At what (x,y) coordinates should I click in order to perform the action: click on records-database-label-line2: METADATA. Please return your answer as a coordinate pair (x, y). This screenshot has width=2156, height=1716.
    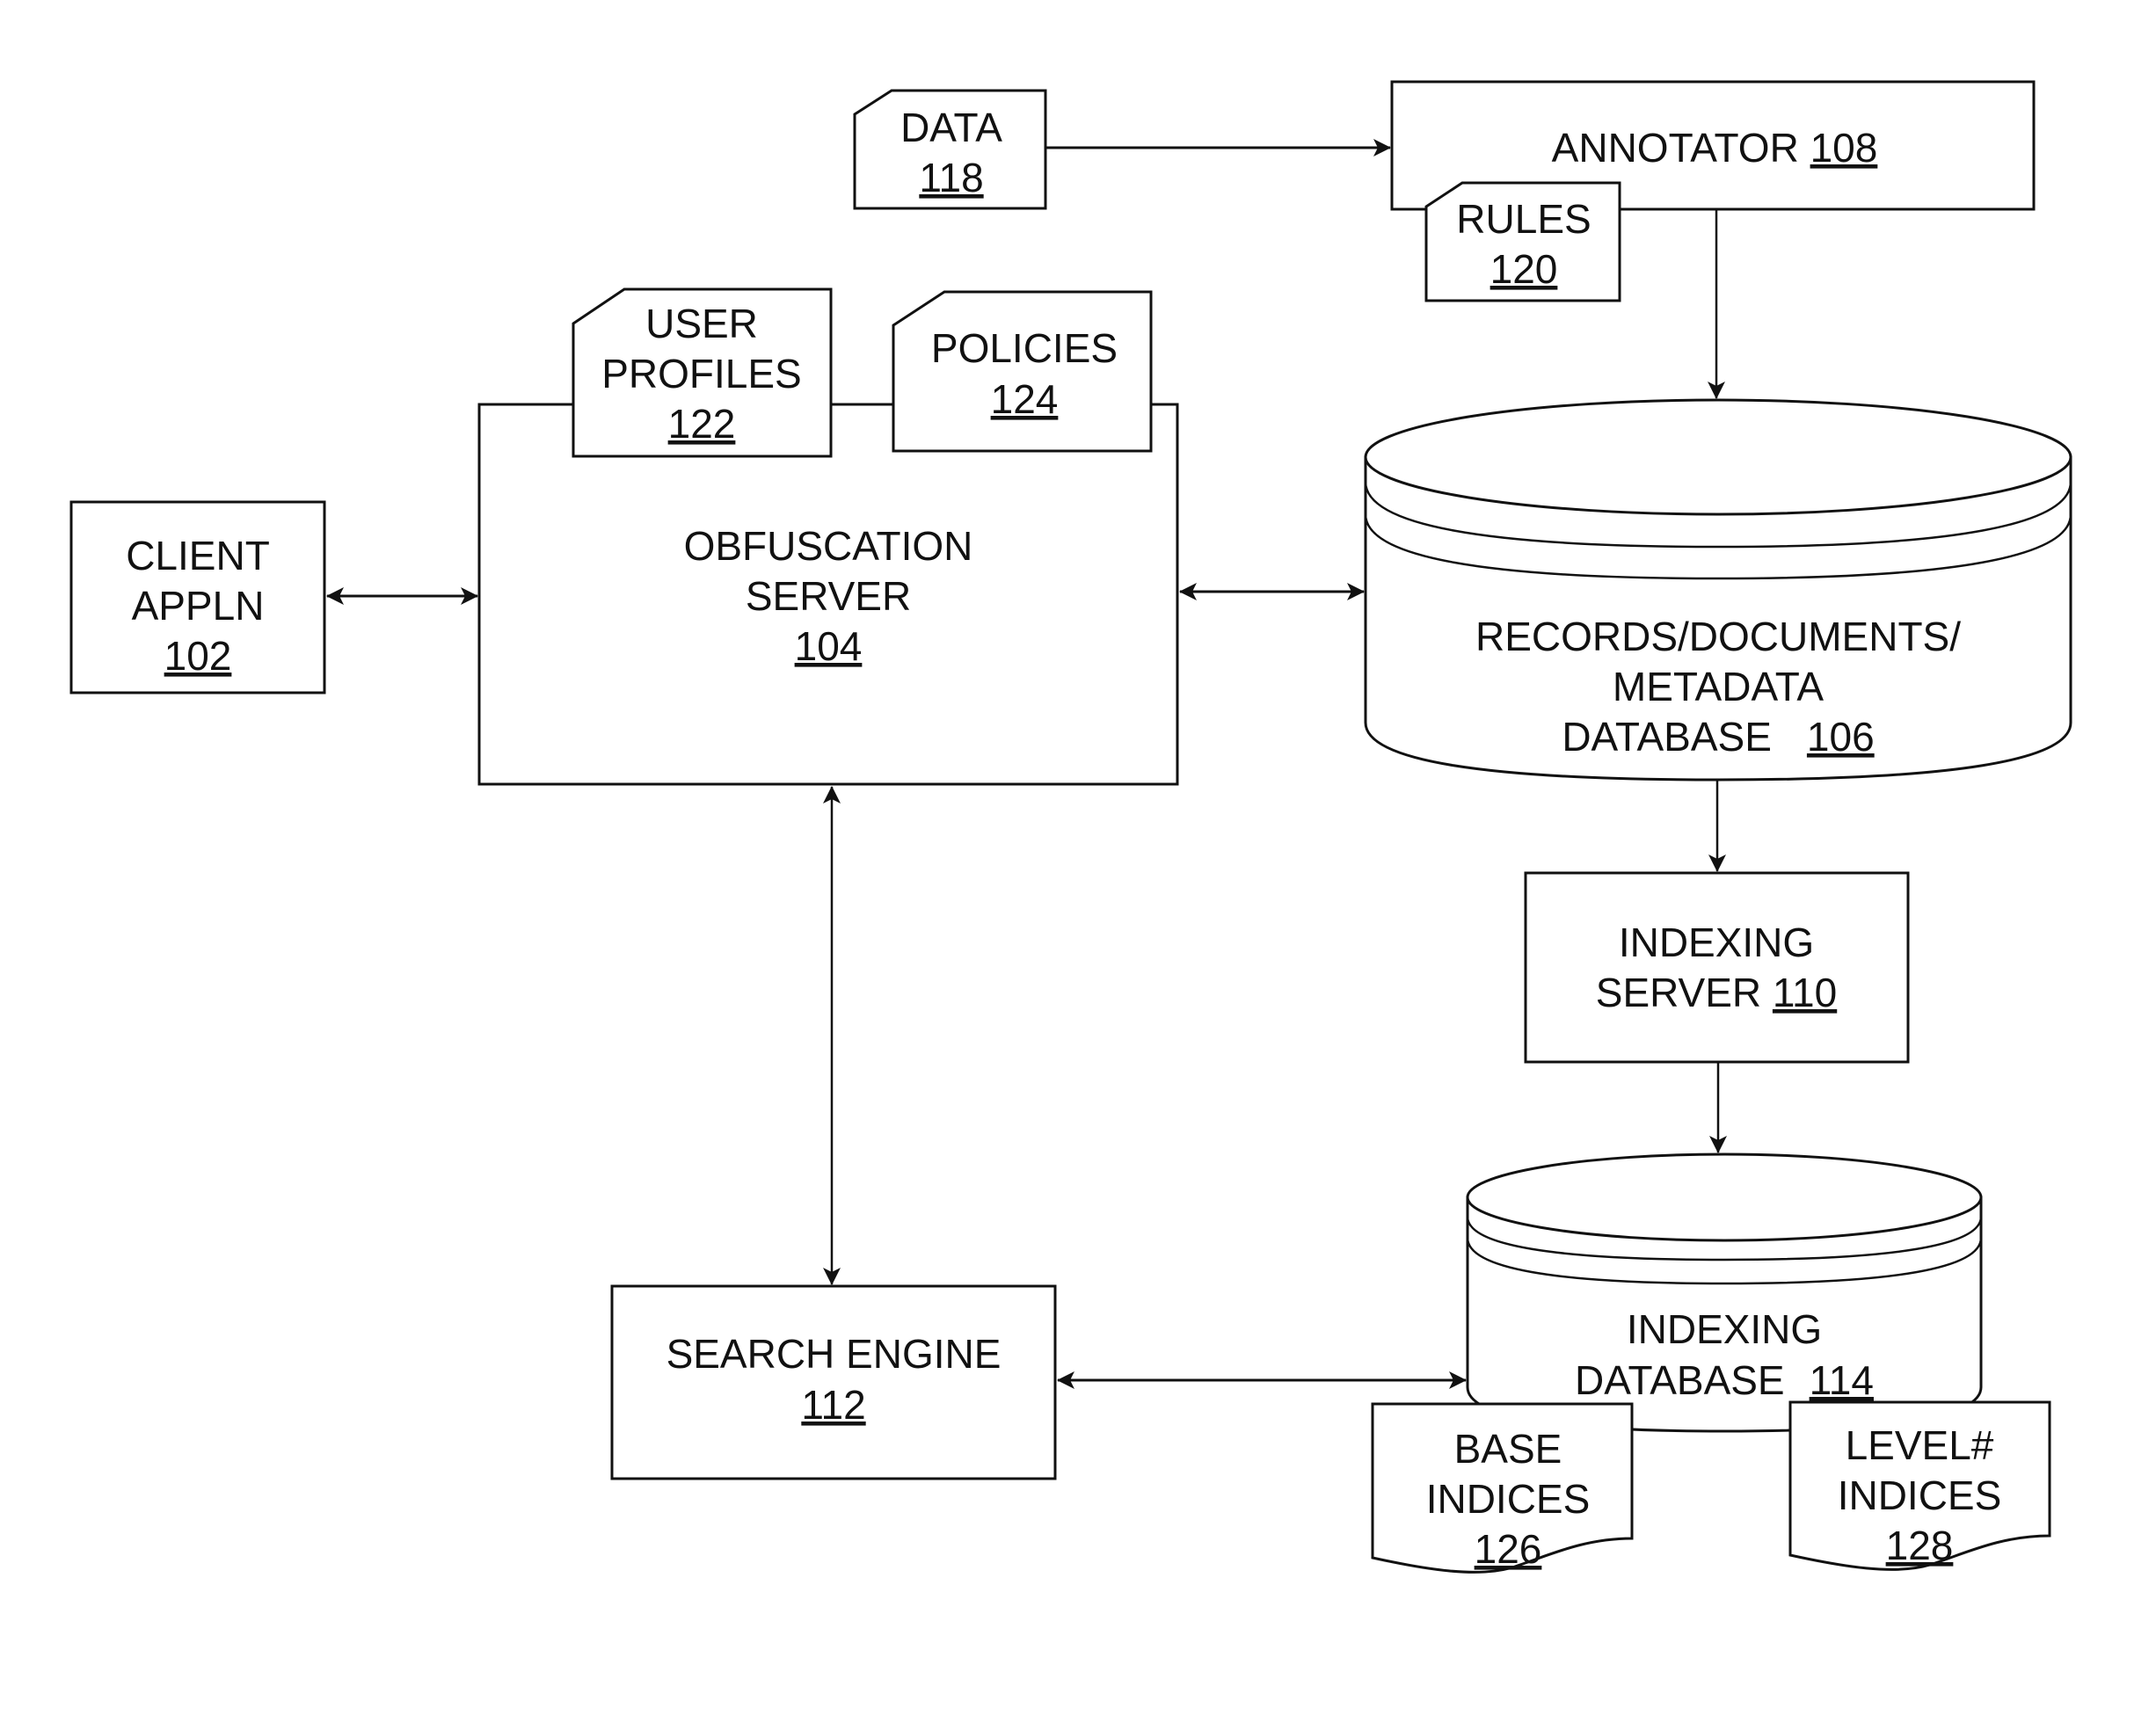
    Looking at the image, I should click on (1719, 686).